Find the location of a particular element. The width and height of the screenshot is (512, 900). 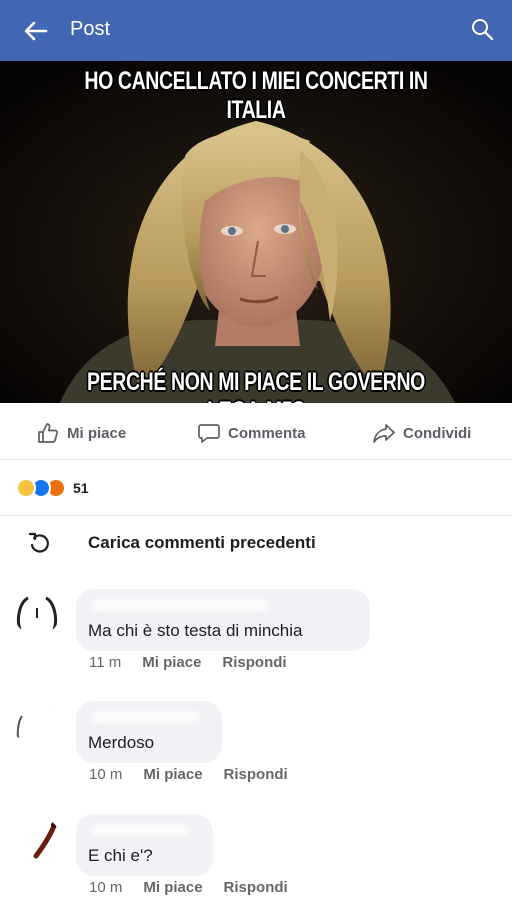

like-label: Mi piace is located at coordinates (97, 433).